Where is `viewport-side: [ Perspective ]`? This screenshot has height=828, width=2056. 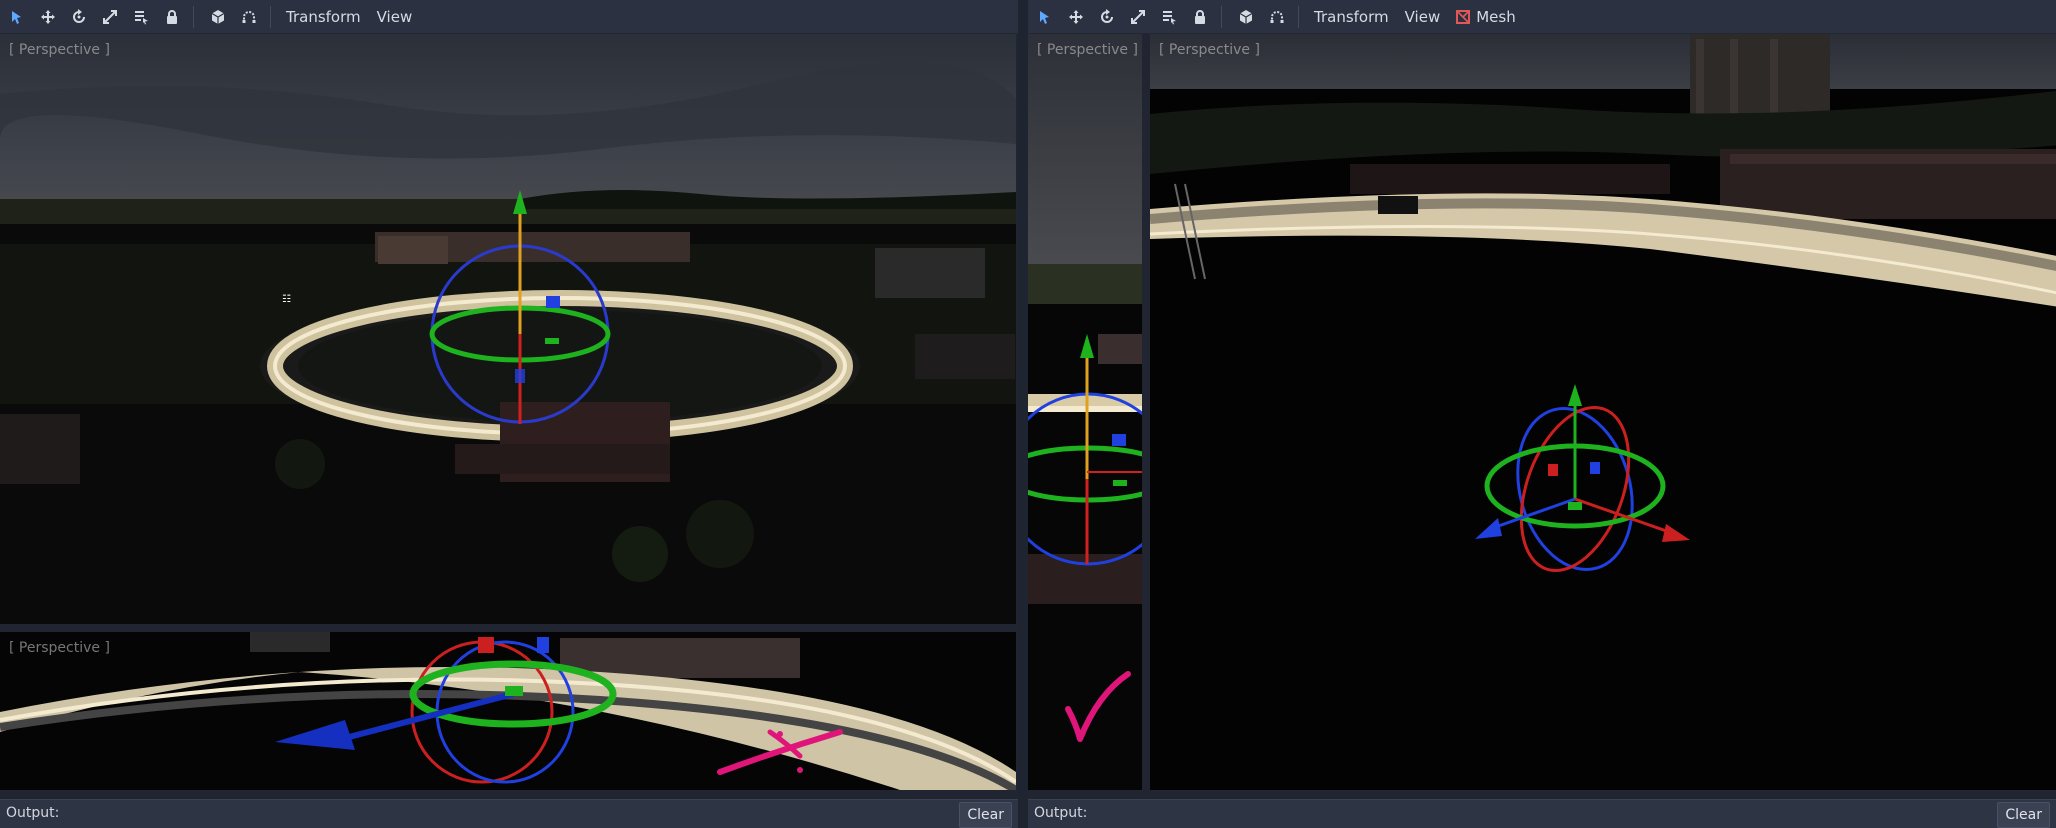
viewport-side: [ Perspective ] is located at coordinates (1085, 412).